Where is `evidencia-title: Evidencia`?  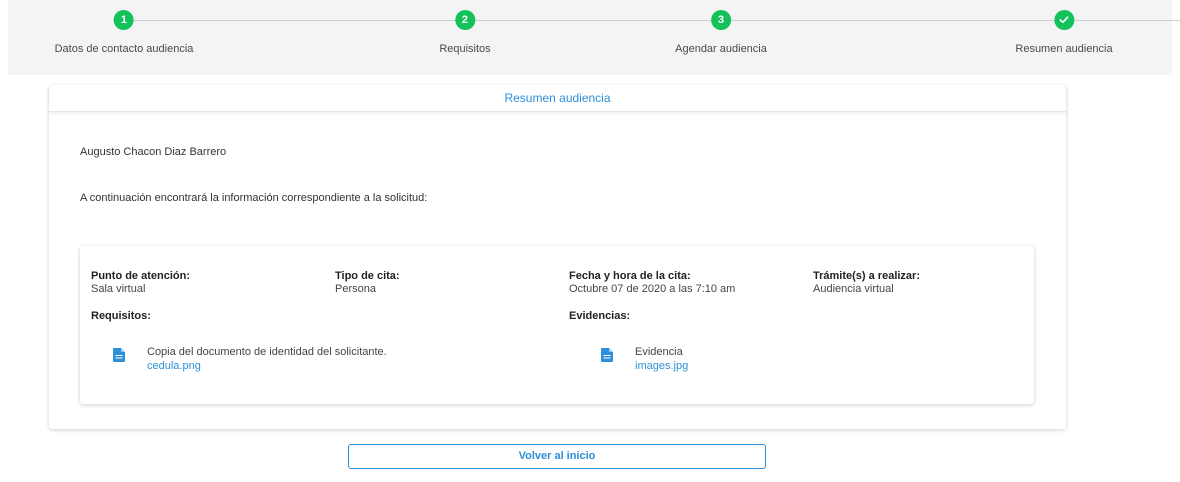 evidencia-title: Evidencia is located at coordinates (659, 352).